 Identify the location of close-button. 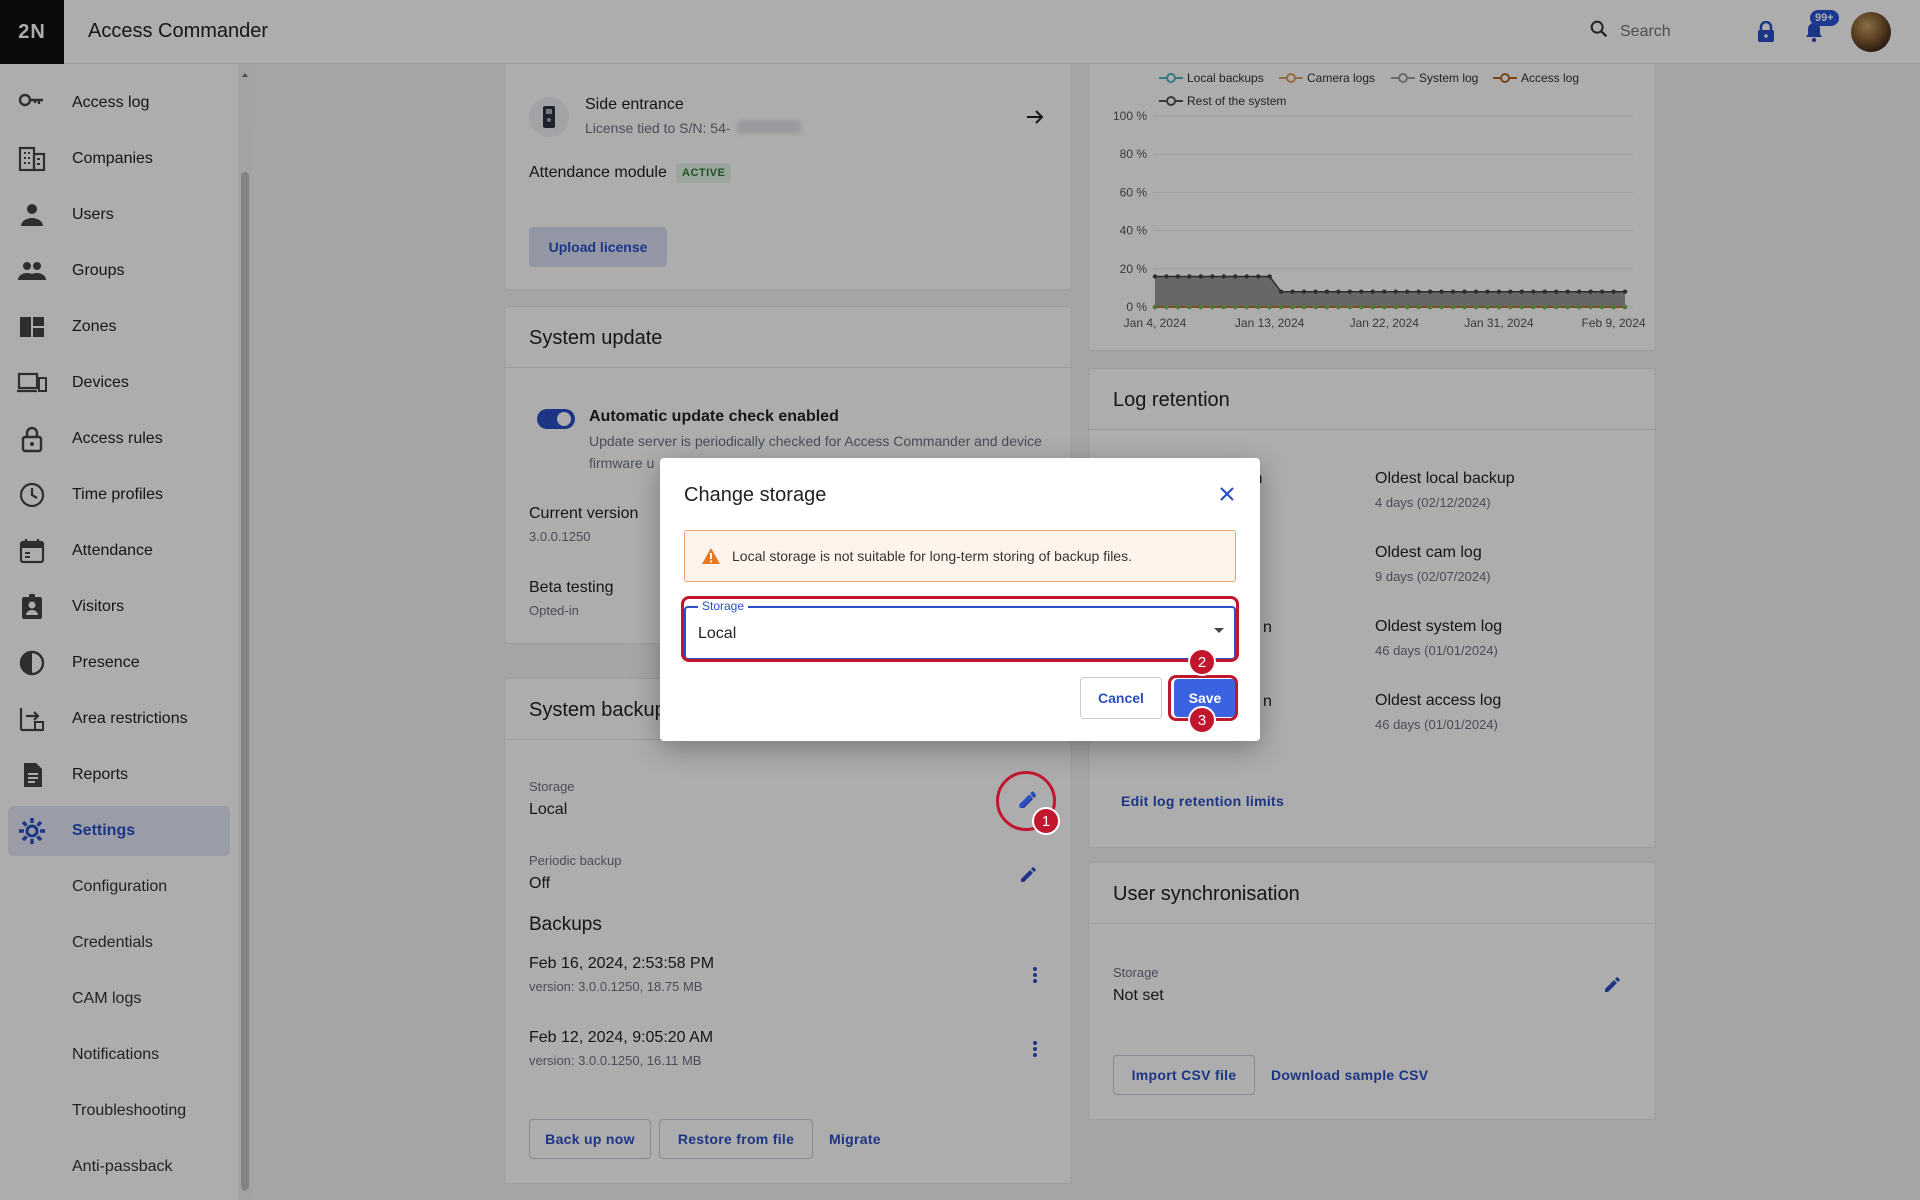
(1227, 494).